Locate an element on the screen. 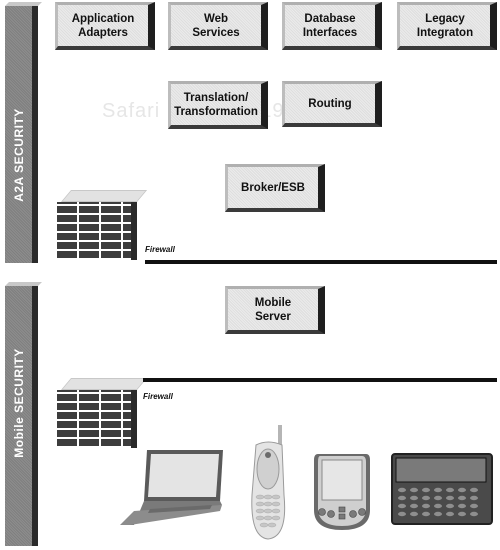  application-adapters-box: Application Adapters is located at coordinates (105, 26).